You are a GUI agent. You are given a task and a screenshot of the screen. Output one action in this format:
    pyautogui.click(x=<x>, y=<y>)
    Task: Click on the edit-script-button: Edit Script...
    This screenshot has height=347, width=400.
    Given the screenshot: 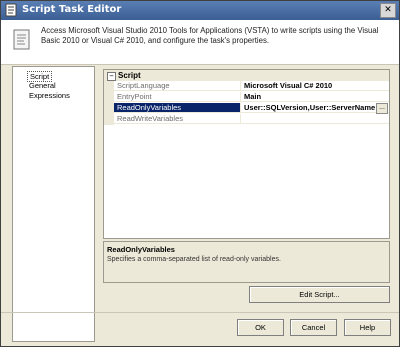 What is the action you would take?
    pyautogui.click(x=319, y=294)
    